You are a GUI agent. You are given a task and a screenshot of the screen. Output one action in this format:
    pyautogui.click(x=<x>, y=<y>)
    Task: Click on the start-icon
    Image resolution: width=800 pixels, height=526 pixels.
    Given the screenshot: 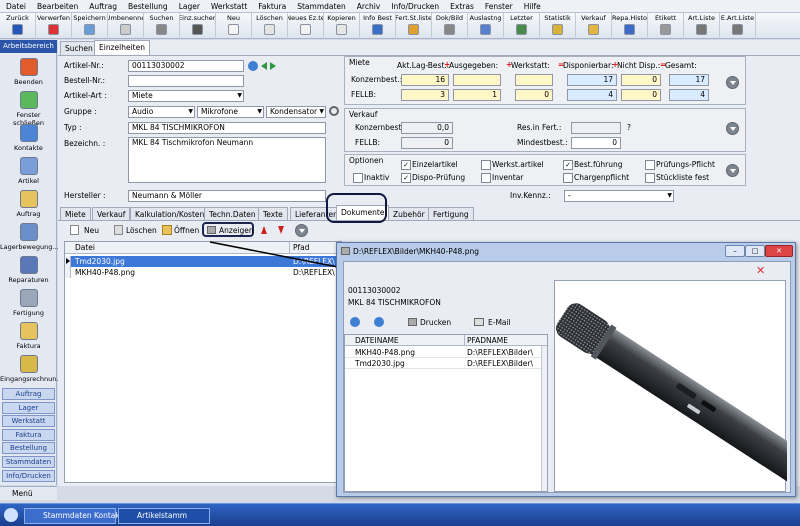 What is the action you would take?
    pyautogui.click(x=11, y=515)
    